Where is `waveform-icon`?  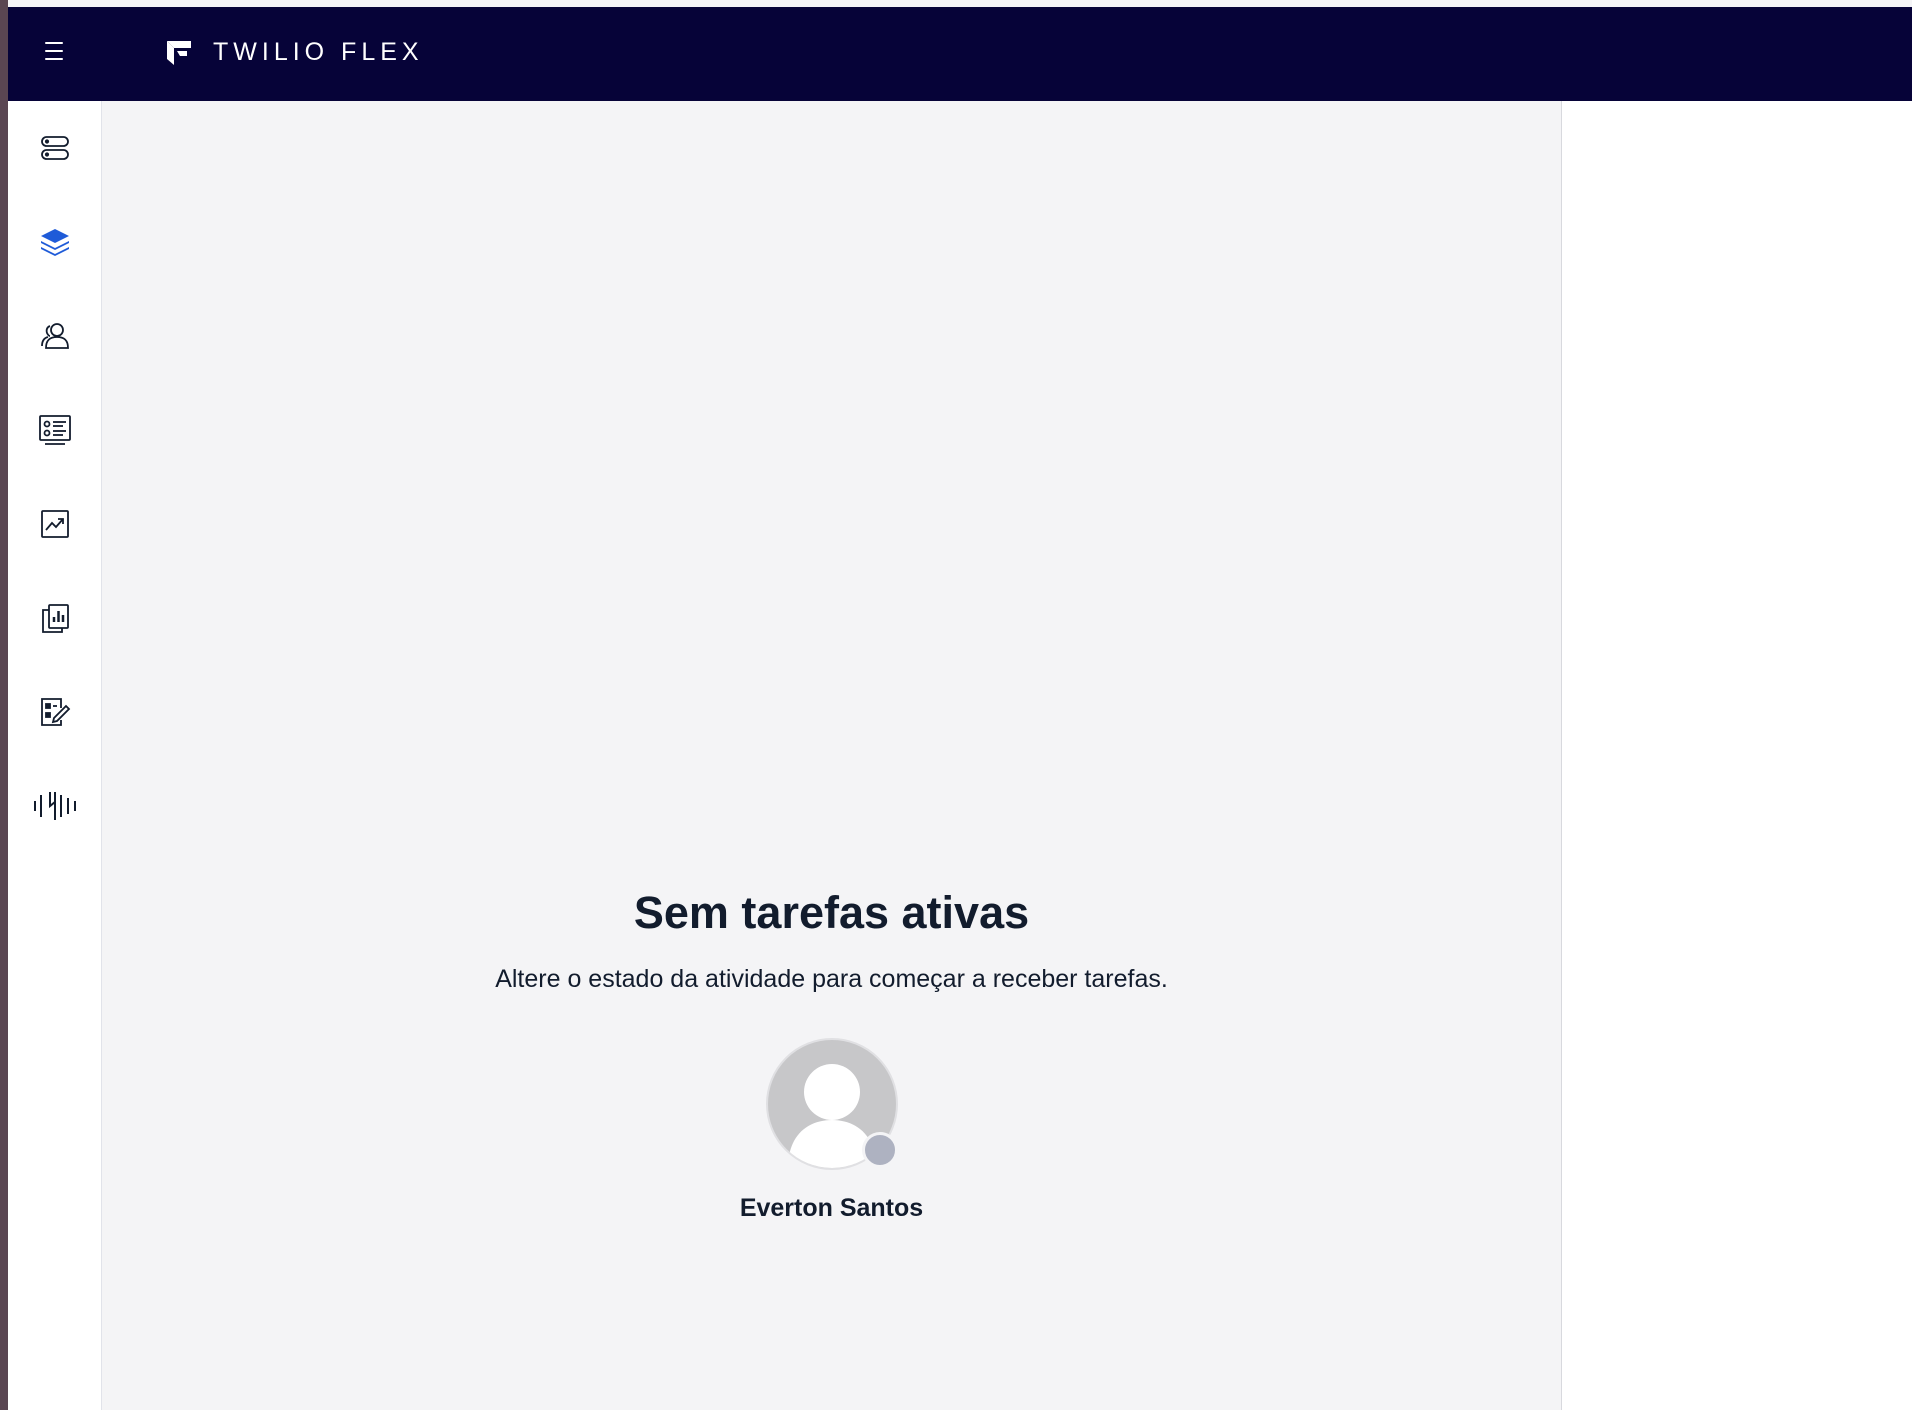 waveform-icon is located at coordinates (54, 806).